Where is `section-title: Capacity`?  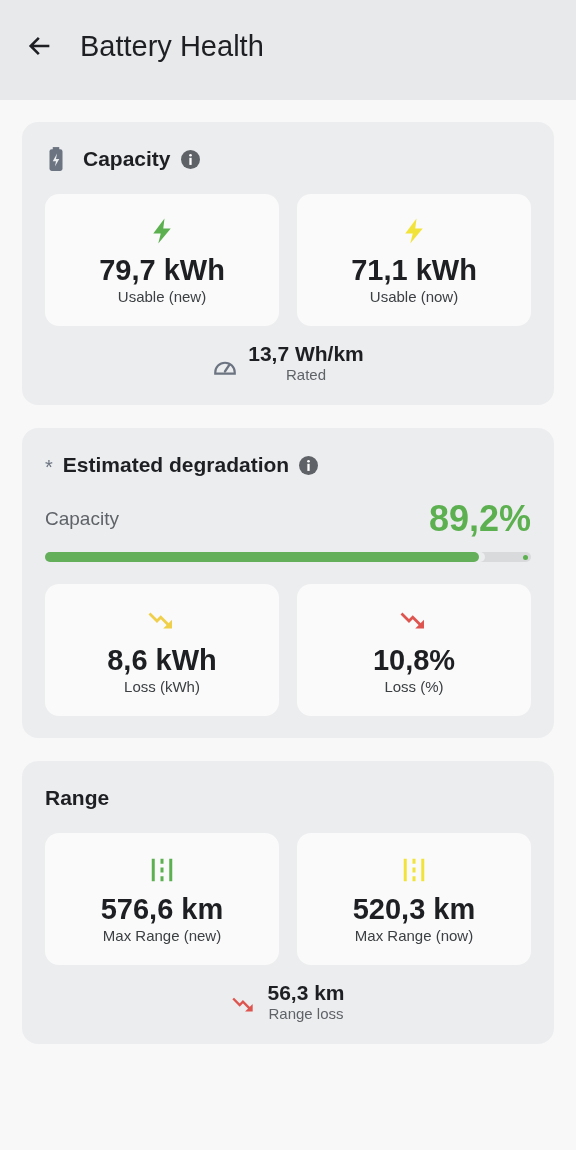 section-title: Capacity is located at coordinates (127, 159).